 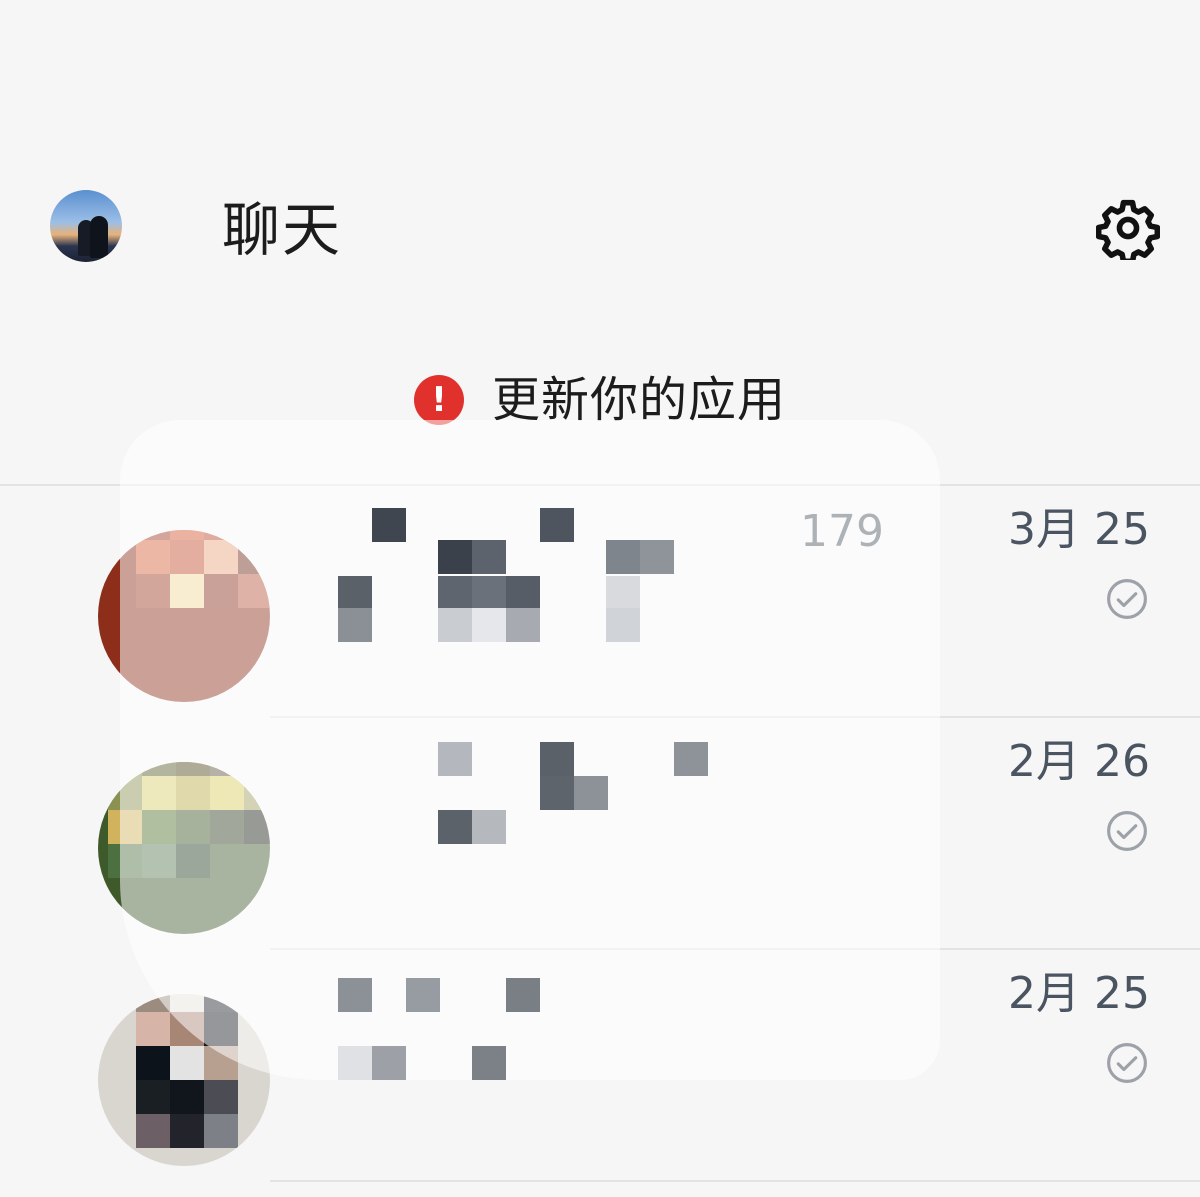 I want to click on gear-icon, so click(x=1128, y=228).